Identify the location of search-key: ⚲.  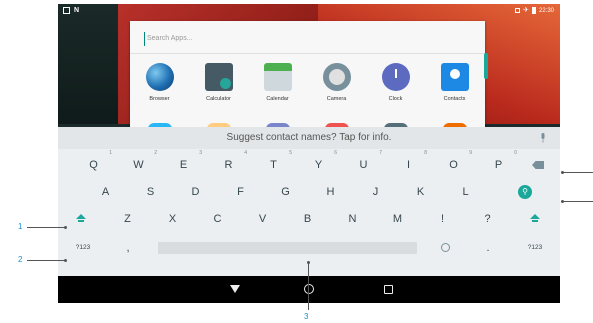
(525, 192).